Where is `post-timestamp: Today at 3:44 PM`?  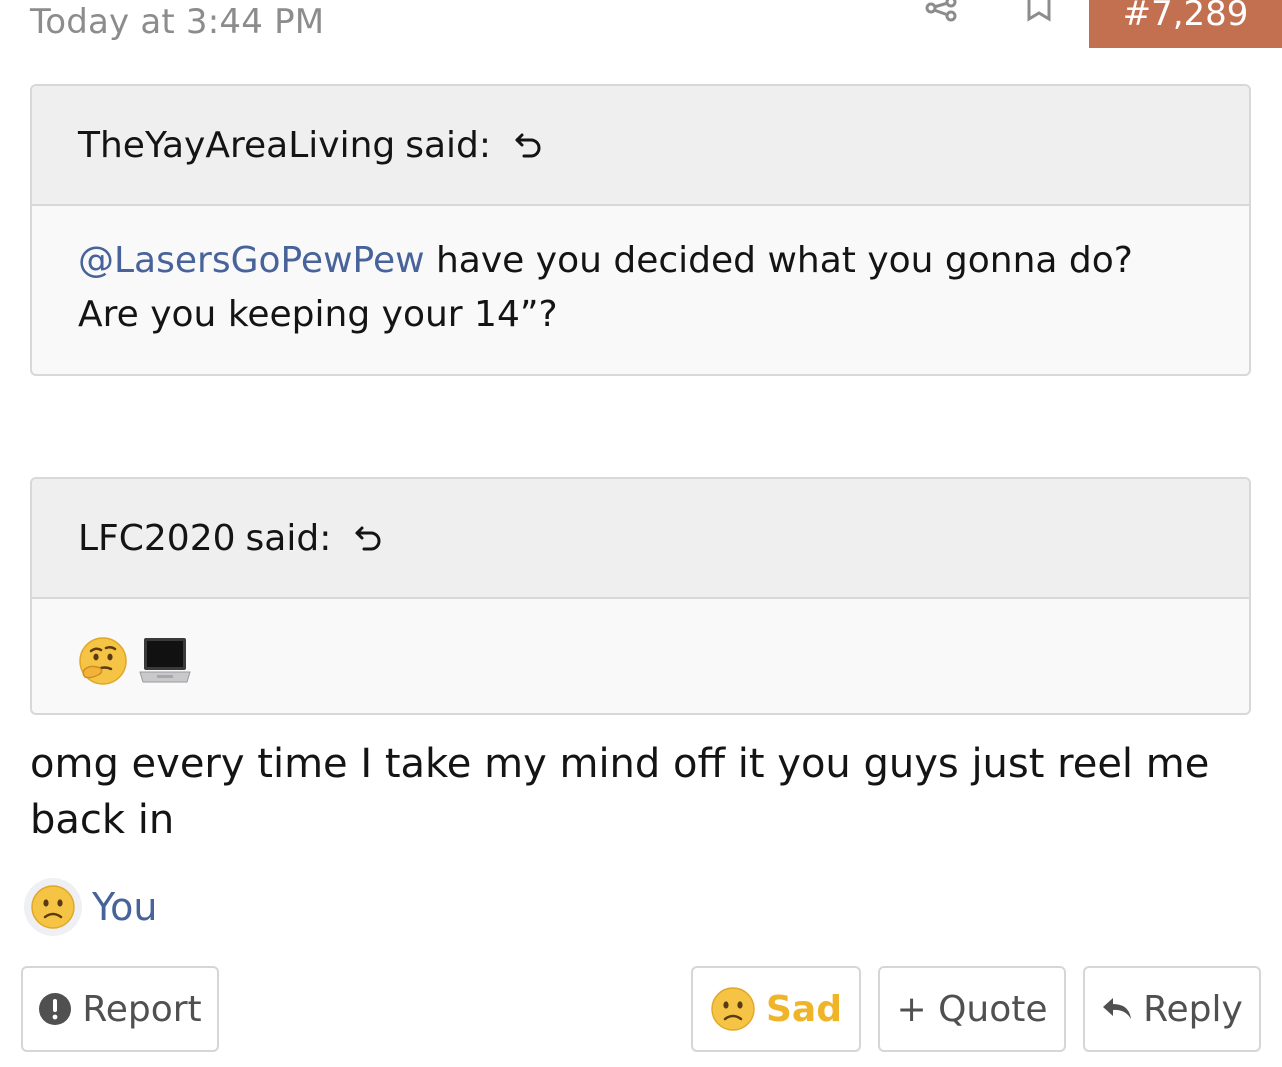
post-timestamp: Today at 3:44 PM is located at coordinates (177, 22).